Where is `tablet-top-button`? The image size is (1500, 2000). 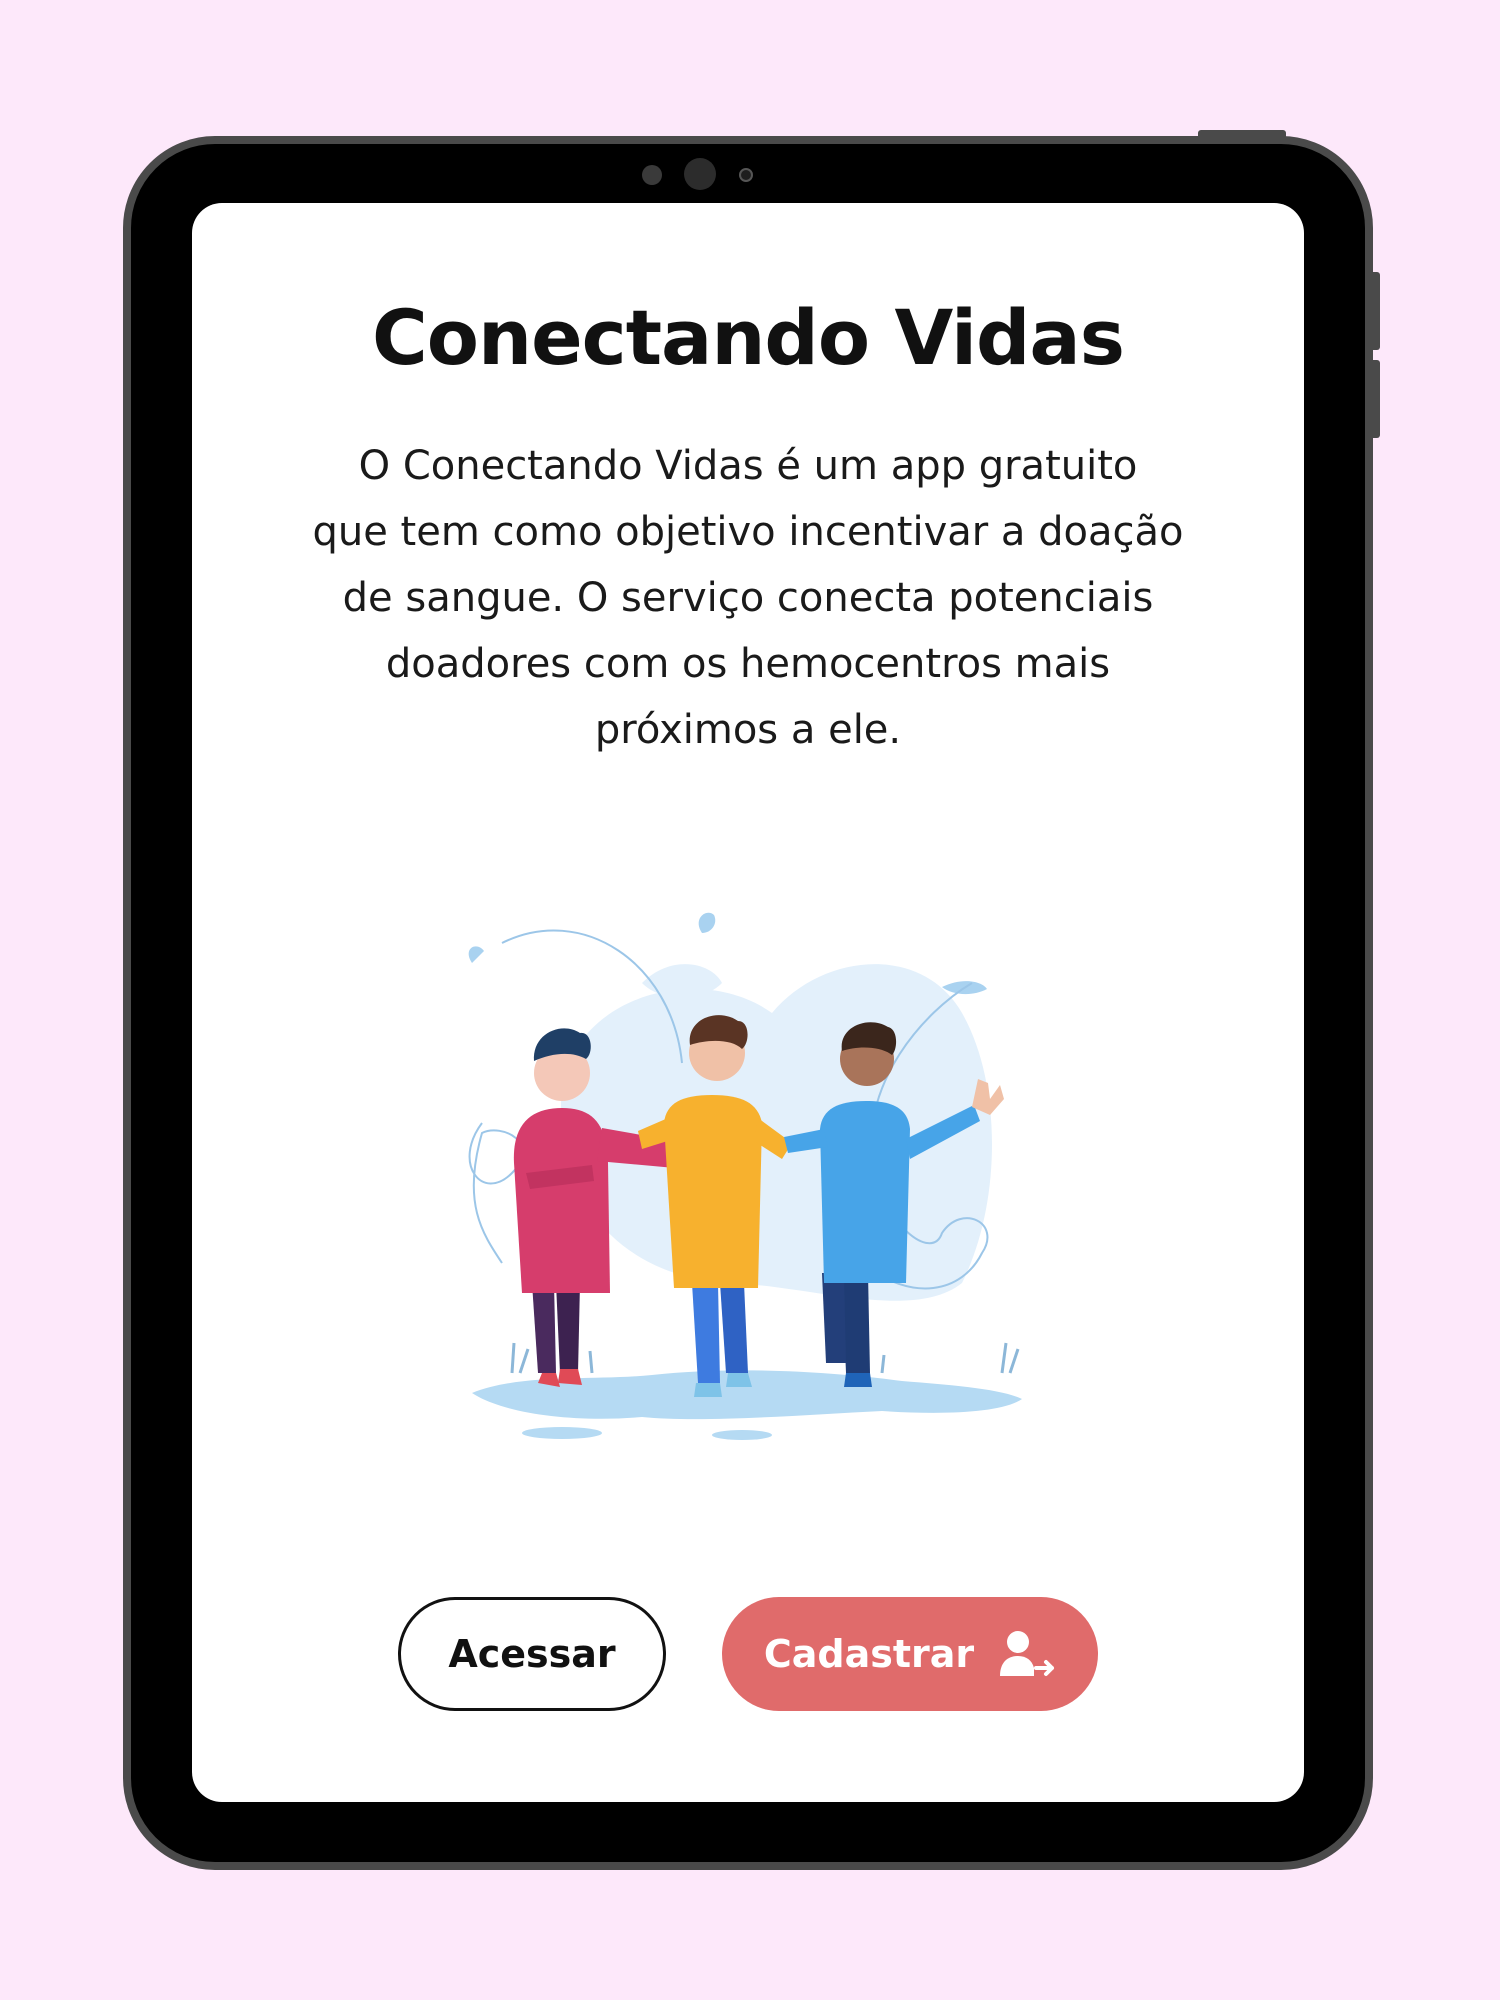
tablet-top-button is located at coordinates (1242, 135).